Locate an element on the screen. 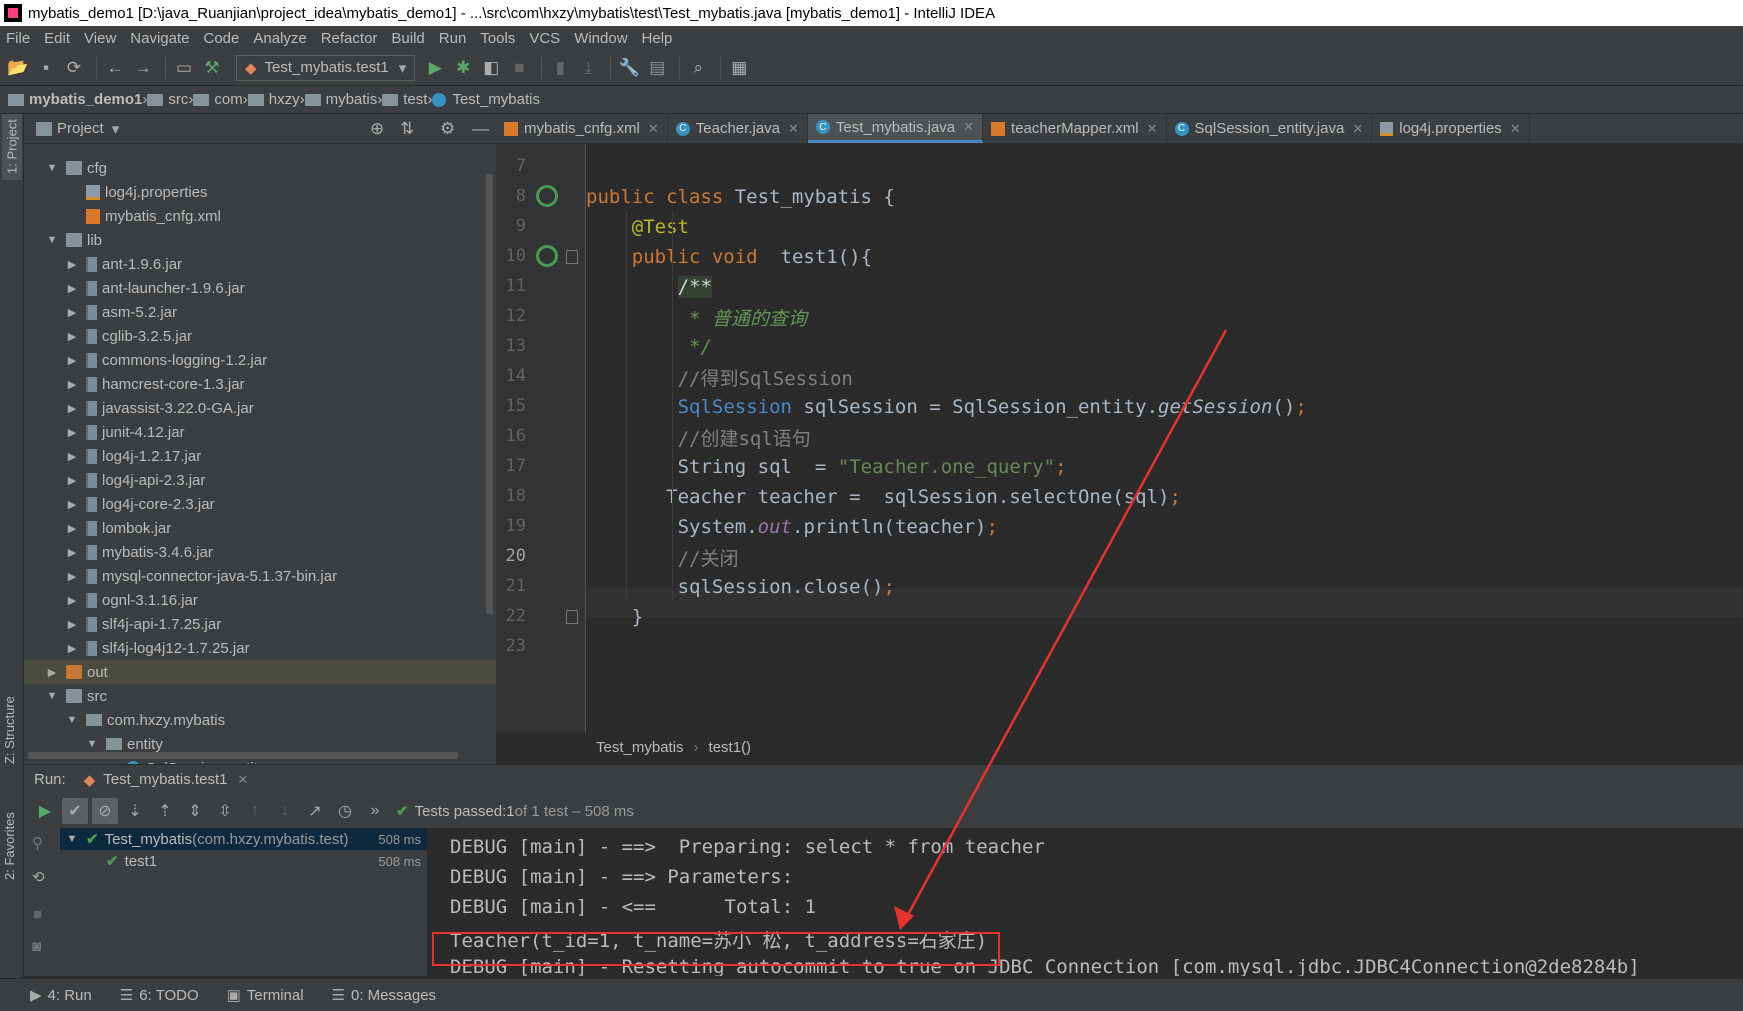 The width and height of the screenshot is (1743, 1011). breadcrumb-item: com is located at coordinates (218, 99).